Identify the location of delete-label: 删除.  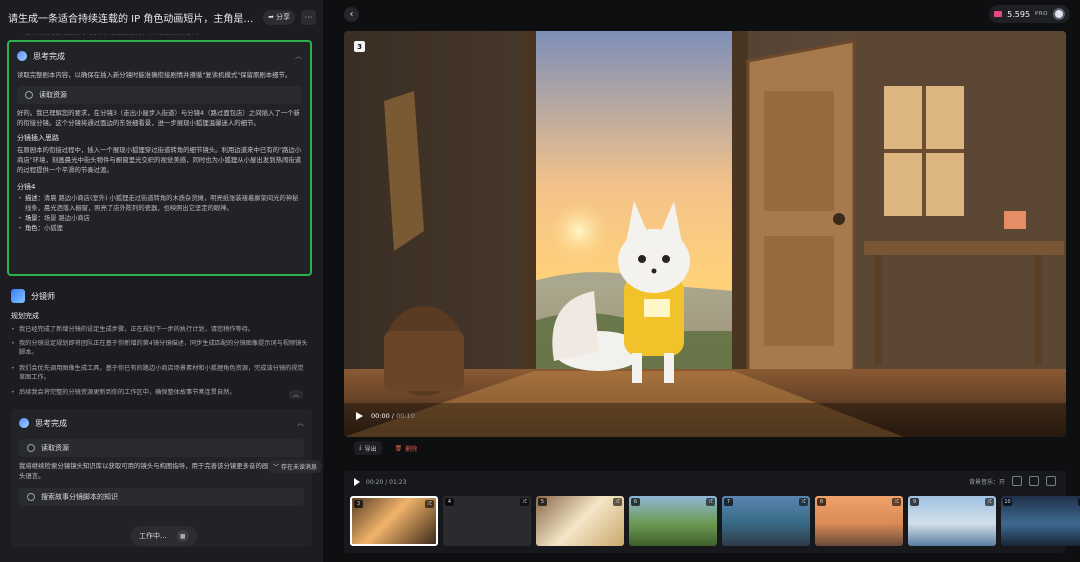
(411, 449).